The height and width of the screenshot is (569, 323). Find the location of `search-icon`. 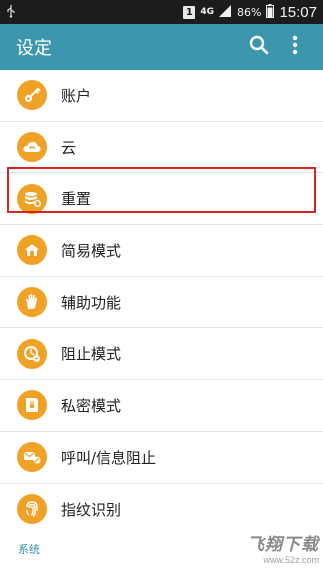

search-icon is located at coordinates (259, 47).